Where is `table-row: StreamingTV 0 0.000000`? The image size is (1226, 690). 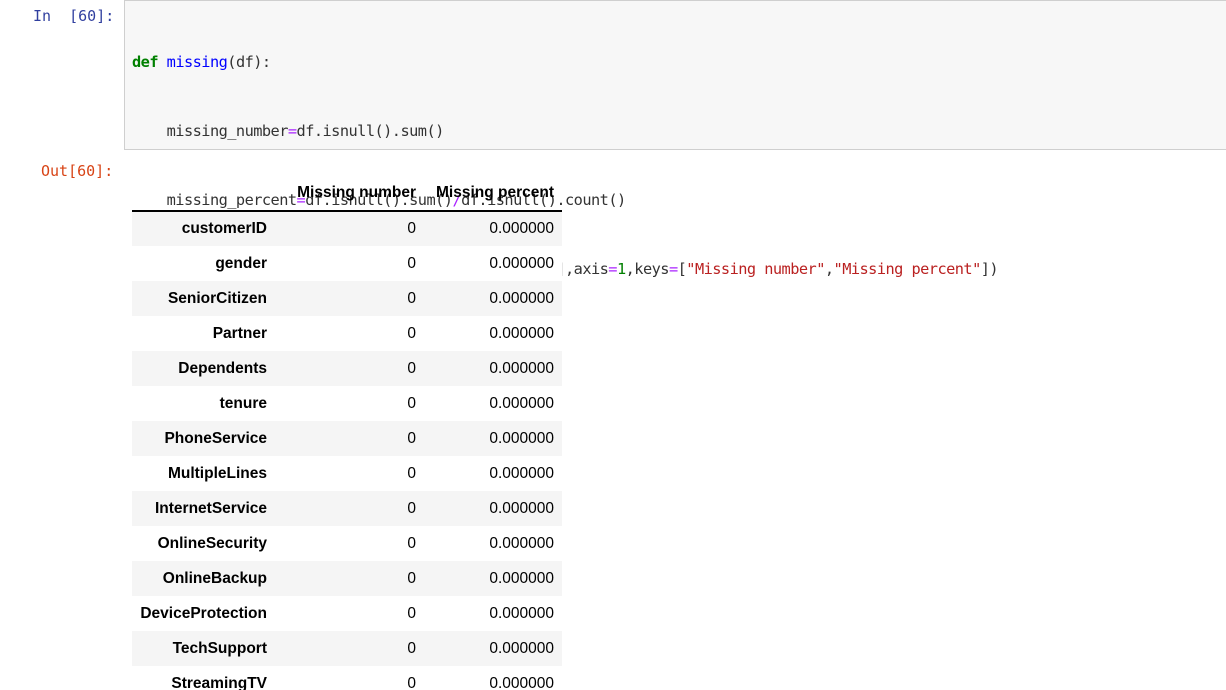 table-row: StreamingTV 0 0.000000 is located at coordinates (347, 678).